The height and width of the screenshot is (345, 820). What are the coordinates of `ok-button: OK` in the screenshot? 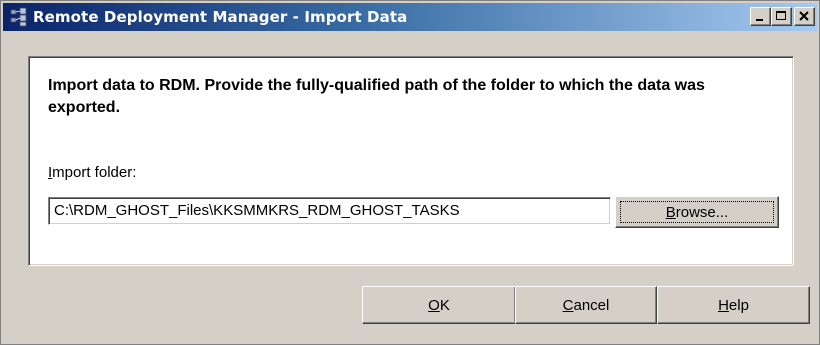 It's located at (439, 305).